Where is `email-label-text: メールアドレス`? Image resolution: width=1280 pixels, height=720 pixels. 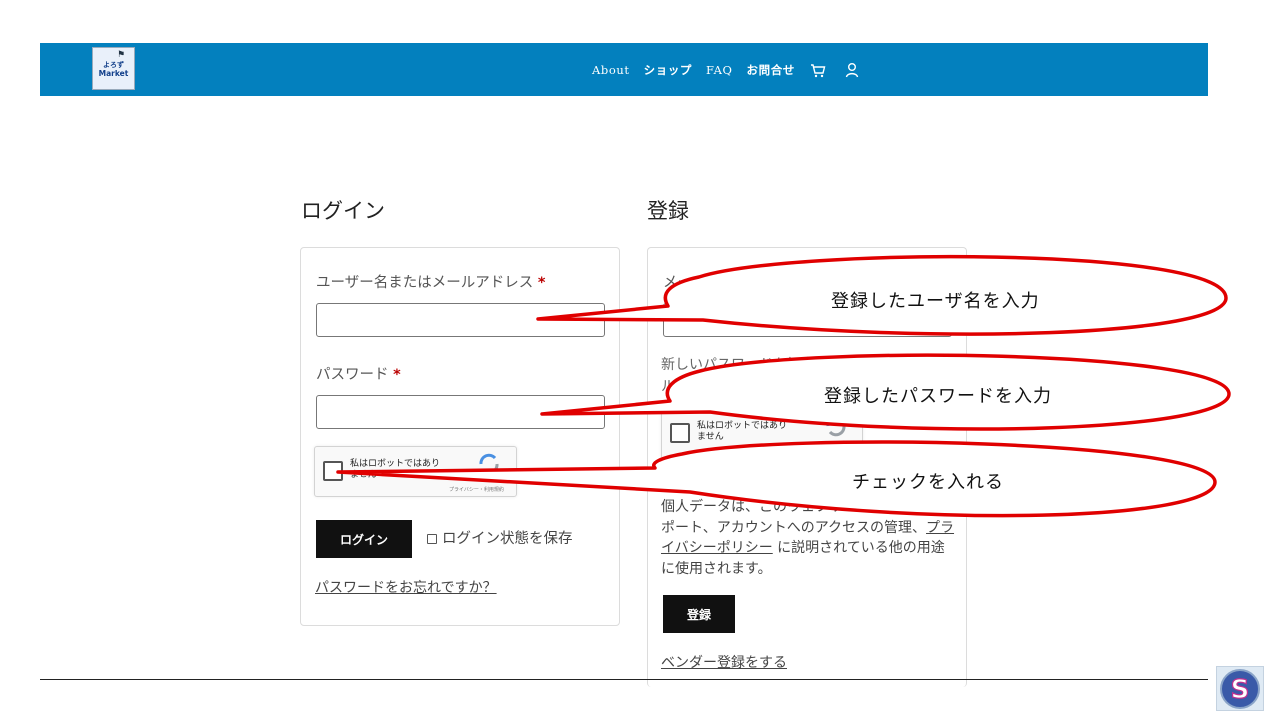
email-label-text: メールアドレス is located at coordinates (714, 283).